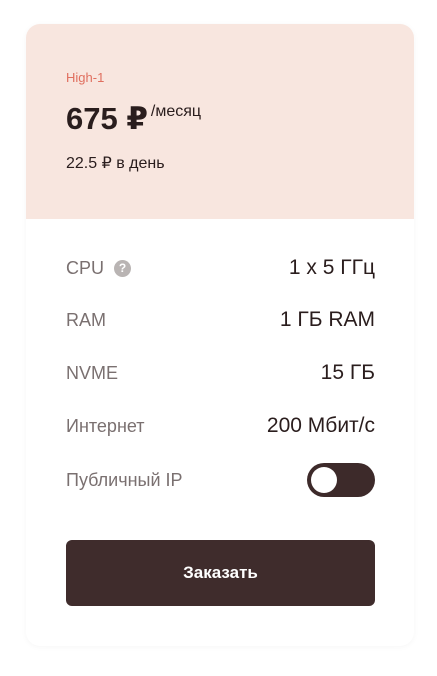 This screenshot has height=676, width=437. Describe the element at coordinates (124, 479) in the screenshot. I see `public-ip-label: Публичный IP` at that location.